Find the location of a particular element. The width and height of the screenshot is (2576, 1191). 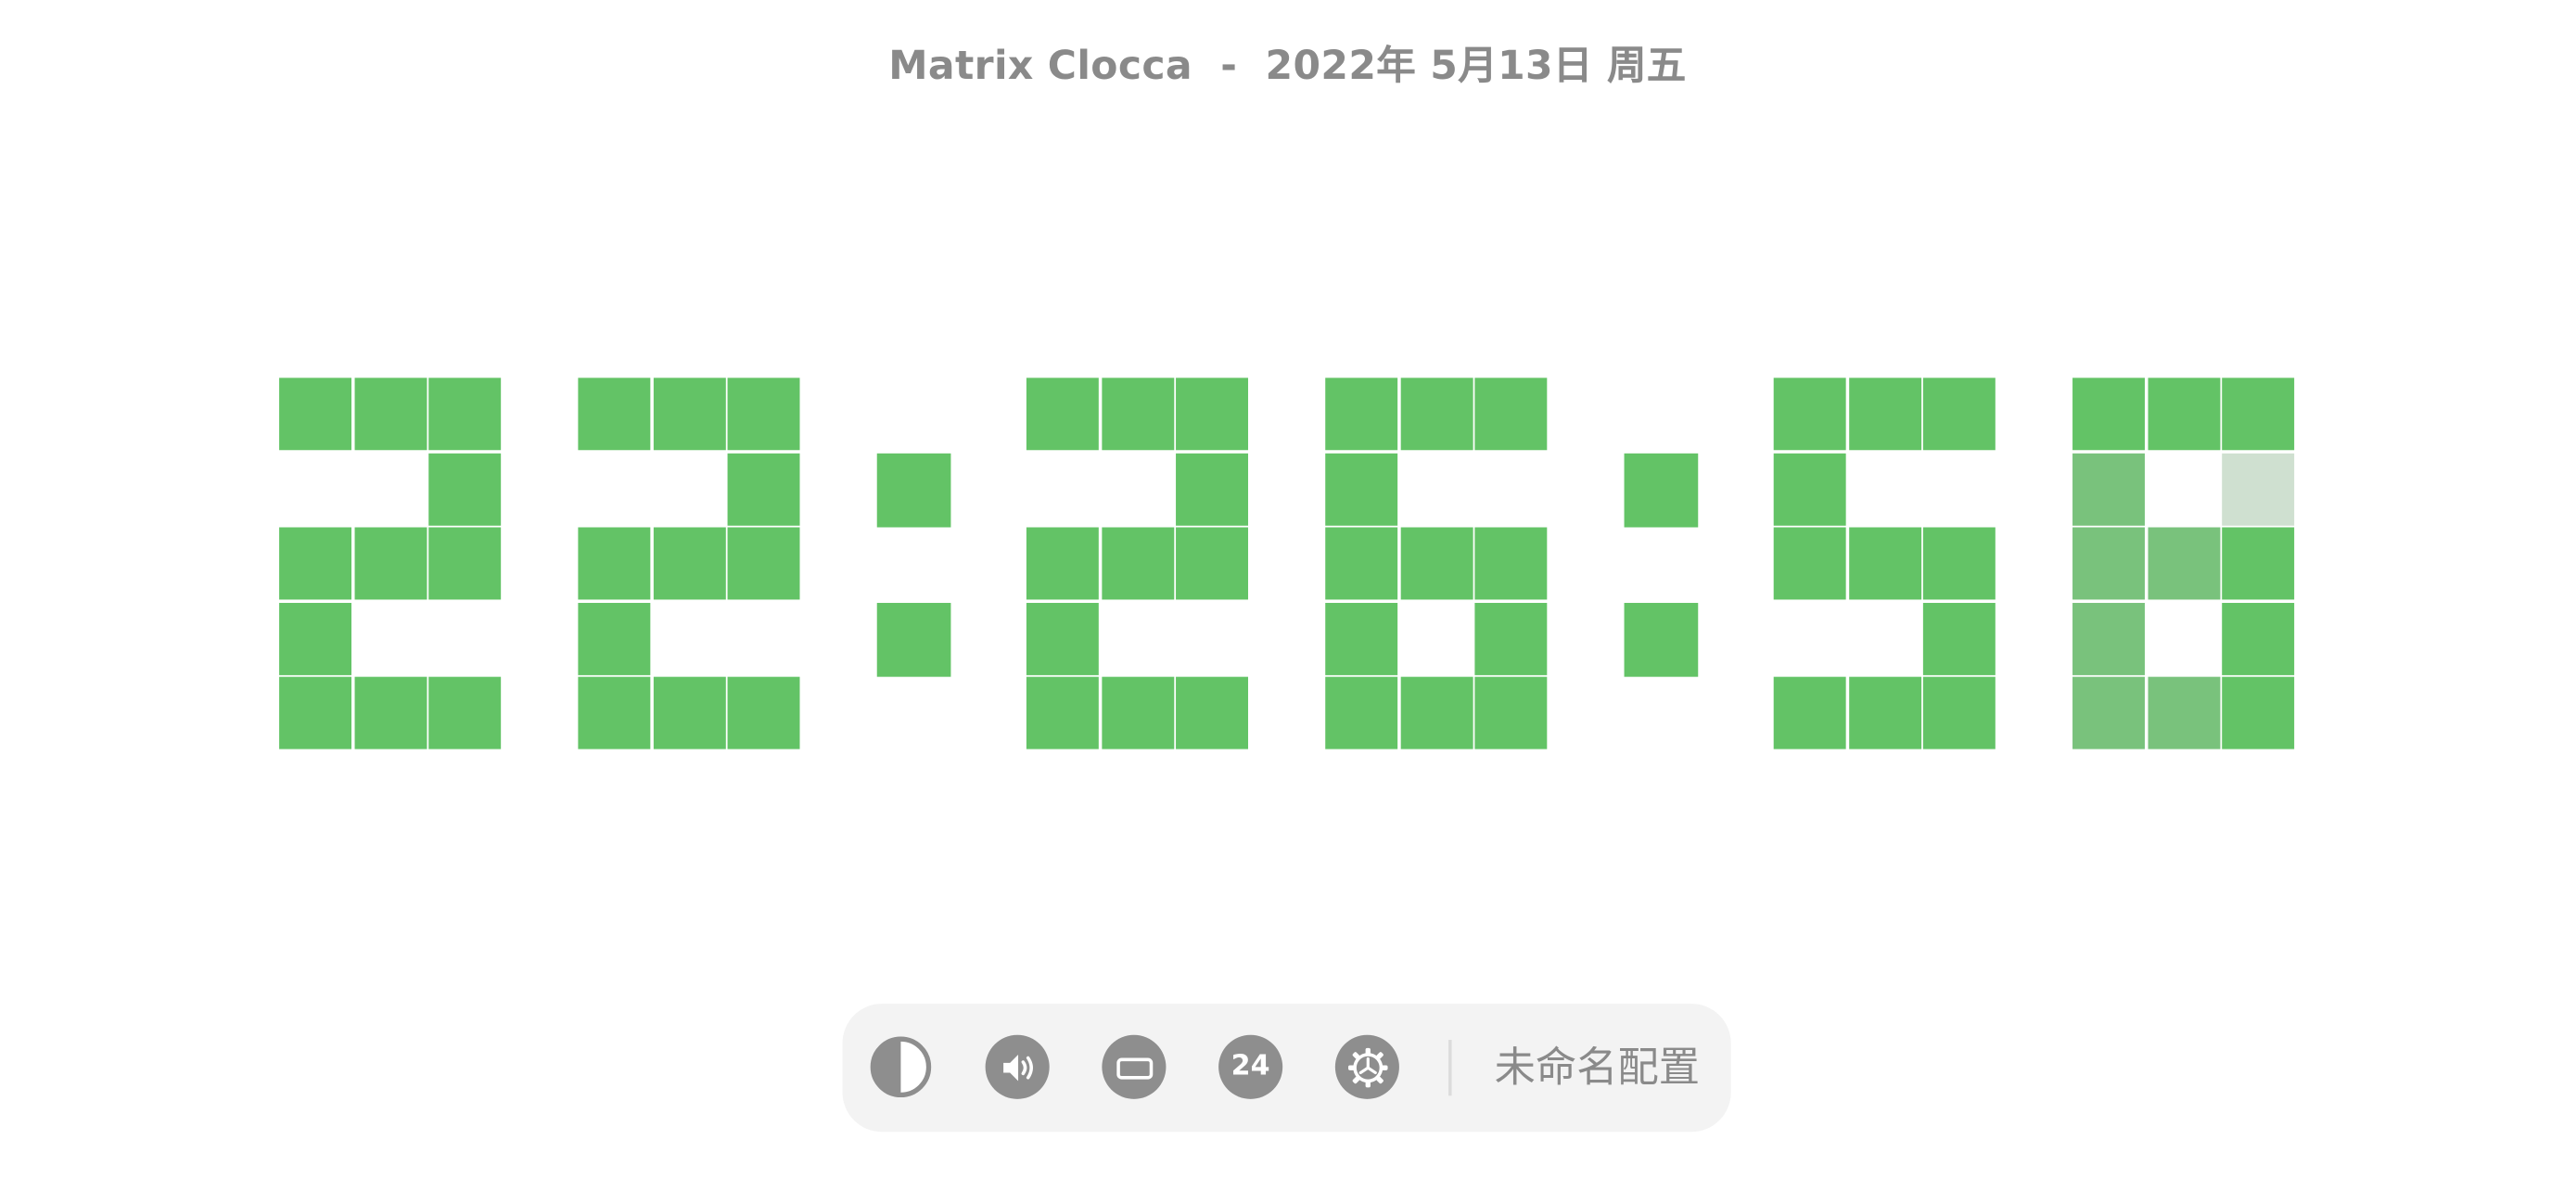

clock-digit-hour-ones is located at coordinates (690, 565).